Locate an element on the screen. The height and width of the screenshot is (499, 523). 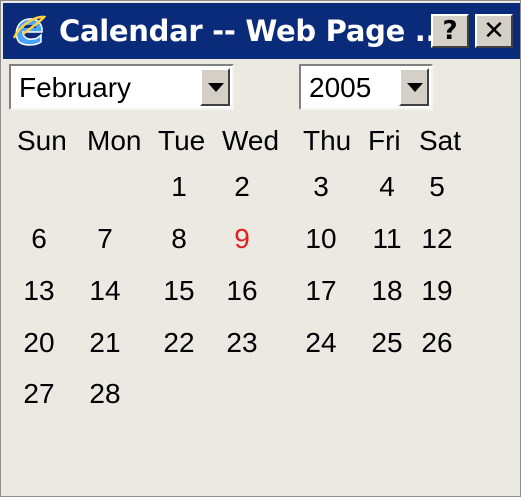
weekday-label: Fri is located at coordinates (384, 140).